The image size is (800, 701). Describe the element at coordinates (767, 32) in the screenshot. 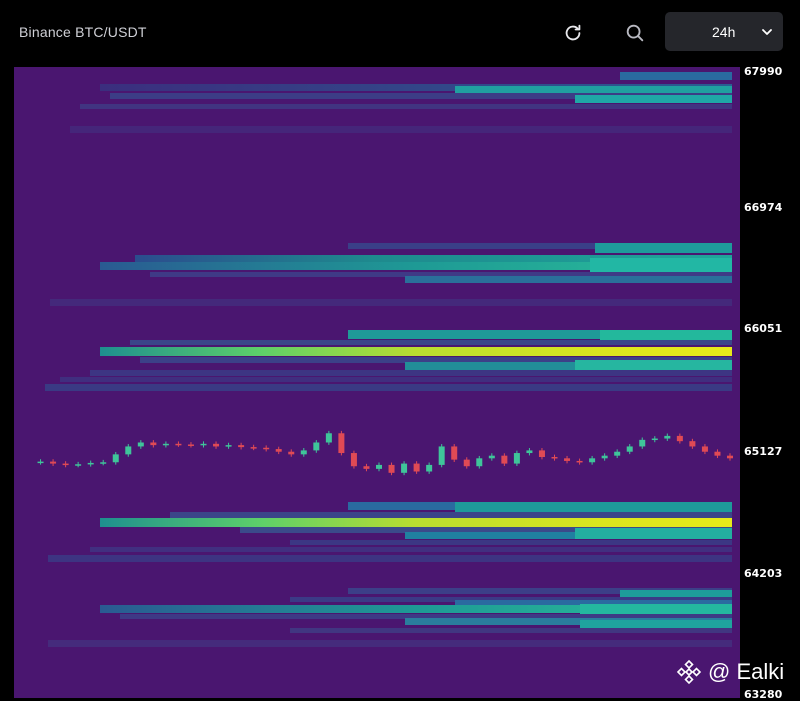

I see `chevron-down-icon` at that location.